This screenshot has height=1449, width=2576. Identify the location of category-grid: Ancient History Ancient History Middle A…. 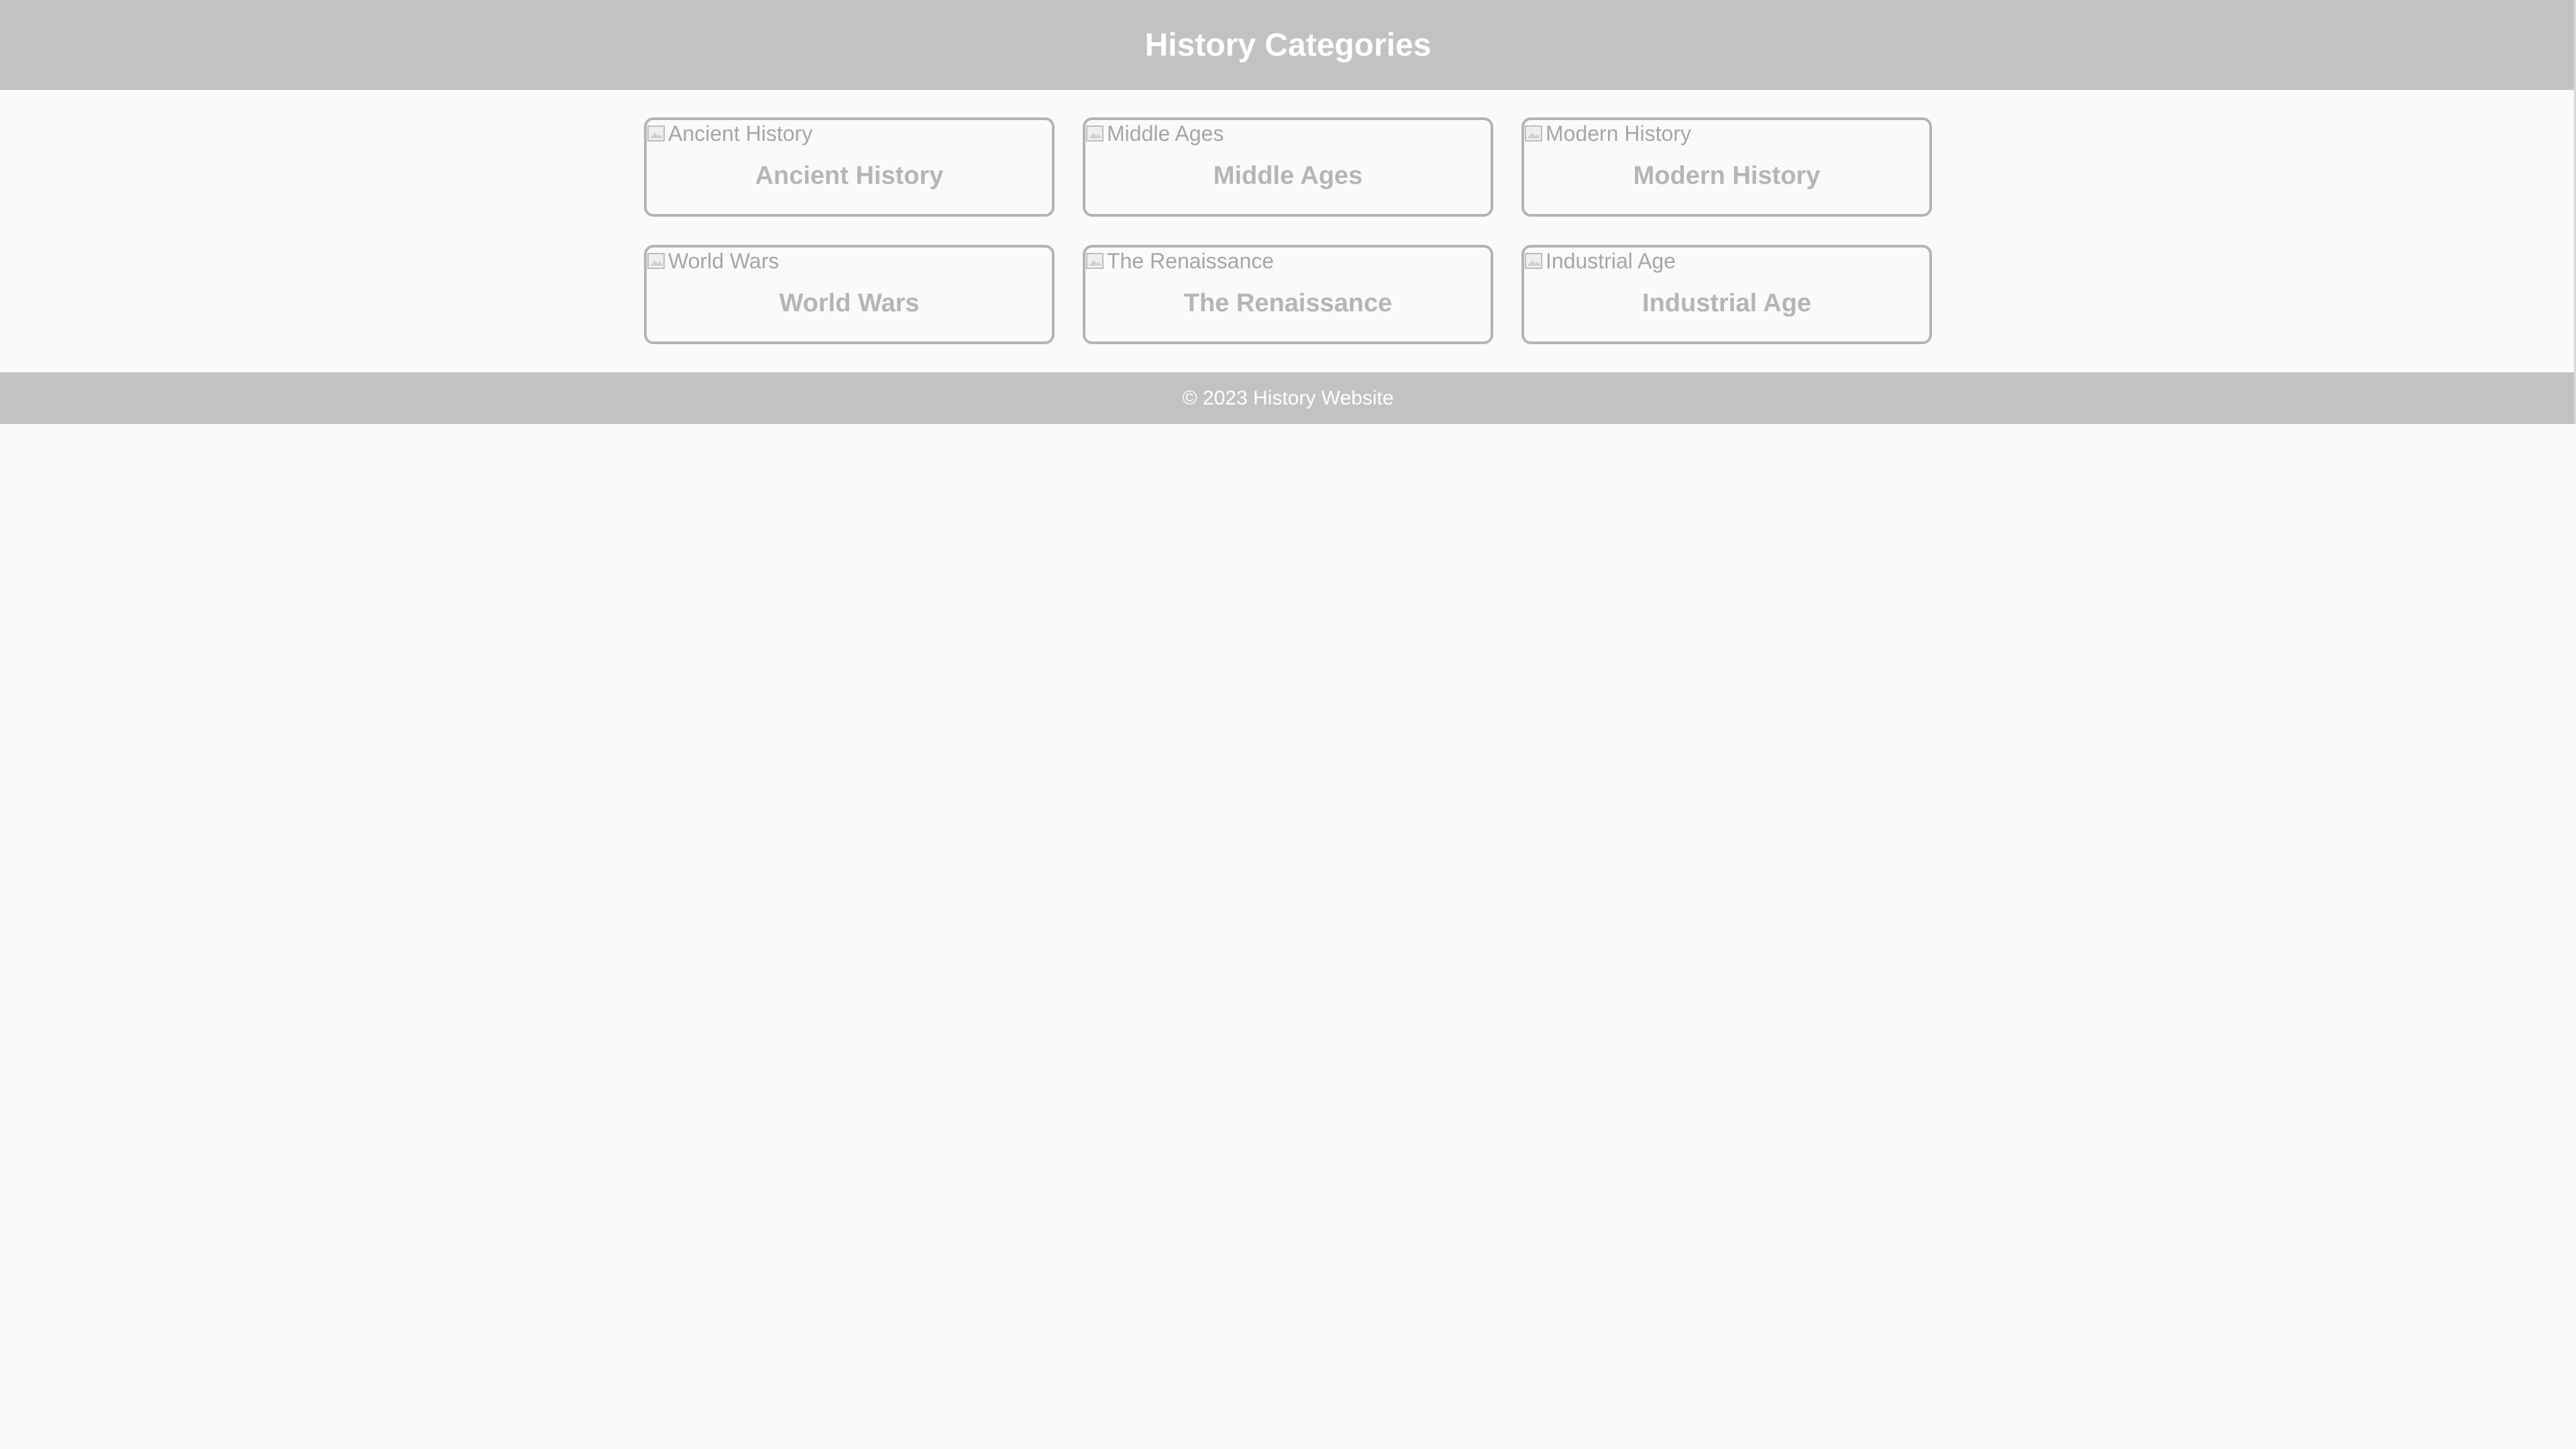
(1288, 230).